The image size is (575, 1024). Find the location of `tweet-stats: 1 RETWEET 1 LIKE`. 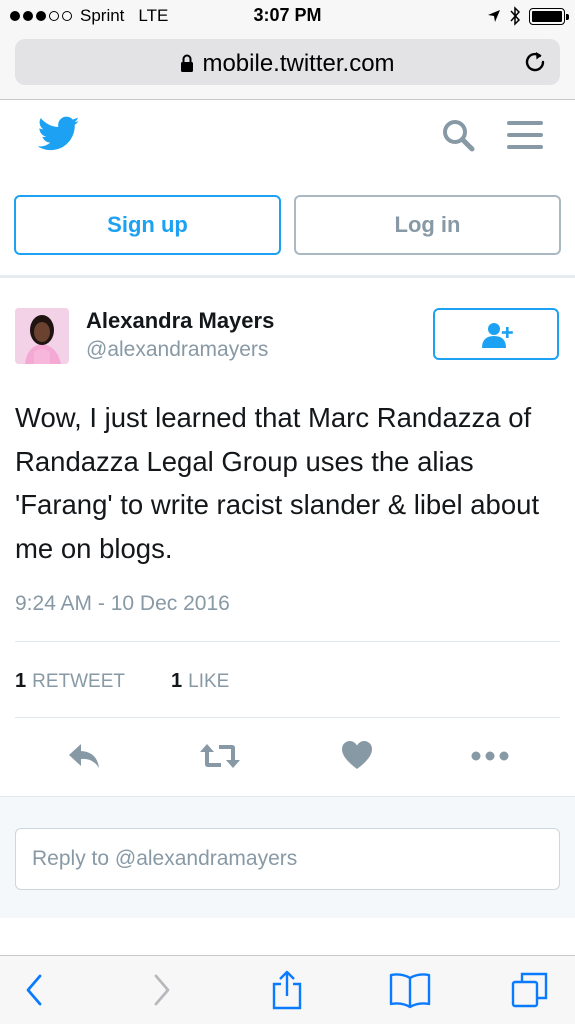

tweet-stats: 1 RETWEET 1 LIKE is located at coordinates (145, 681).